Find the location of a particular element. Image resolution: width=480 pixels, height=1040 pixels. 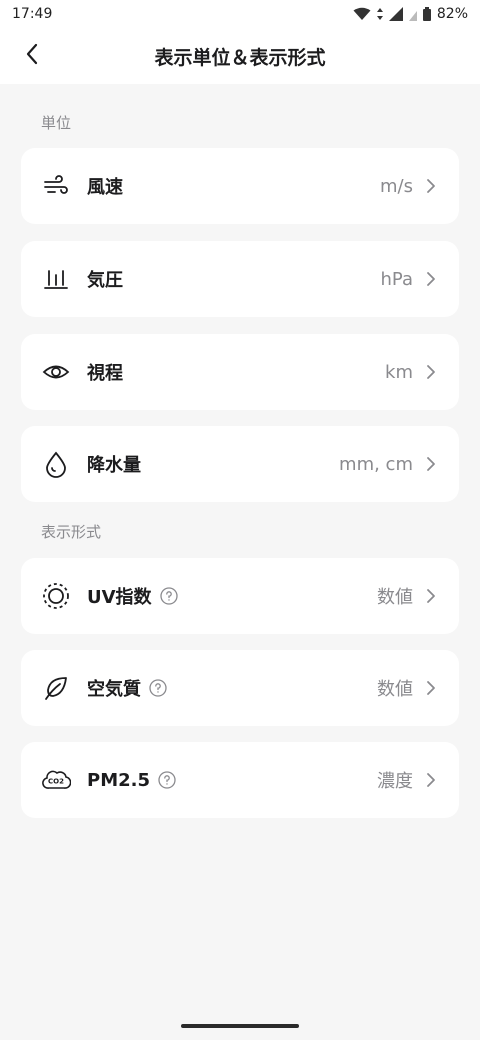

droplet-icon is located at coordinates (56, 464).